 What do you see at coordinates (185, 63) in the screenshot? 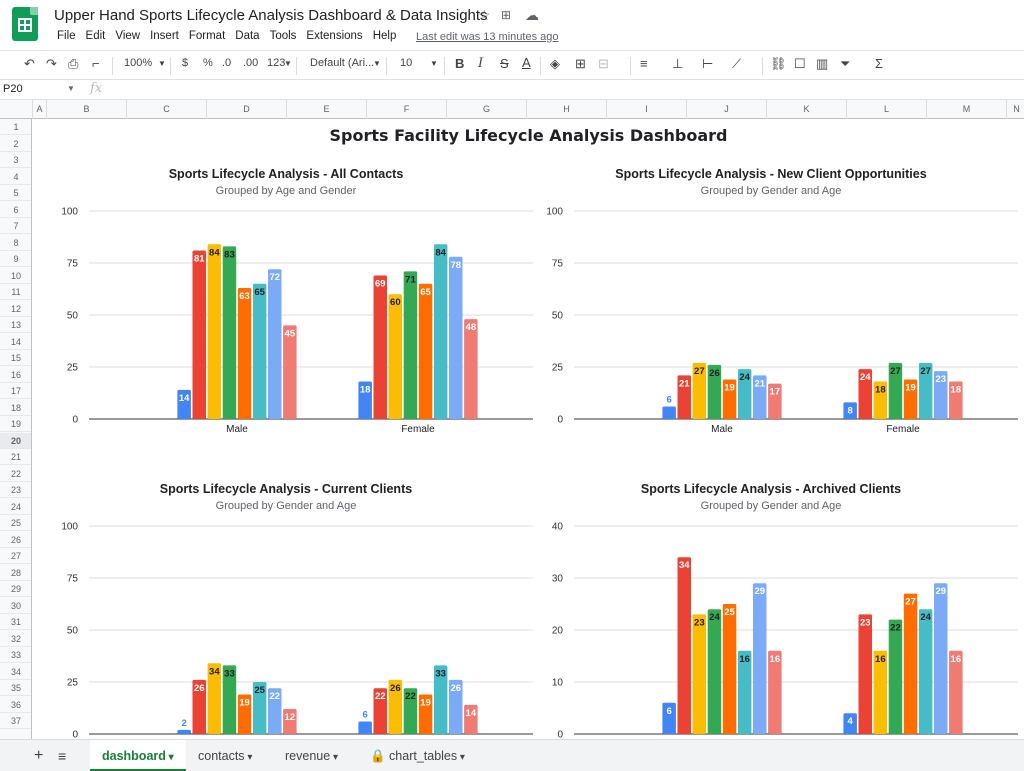
I see `currency-format-button: $` at bounding box center [185, 63].